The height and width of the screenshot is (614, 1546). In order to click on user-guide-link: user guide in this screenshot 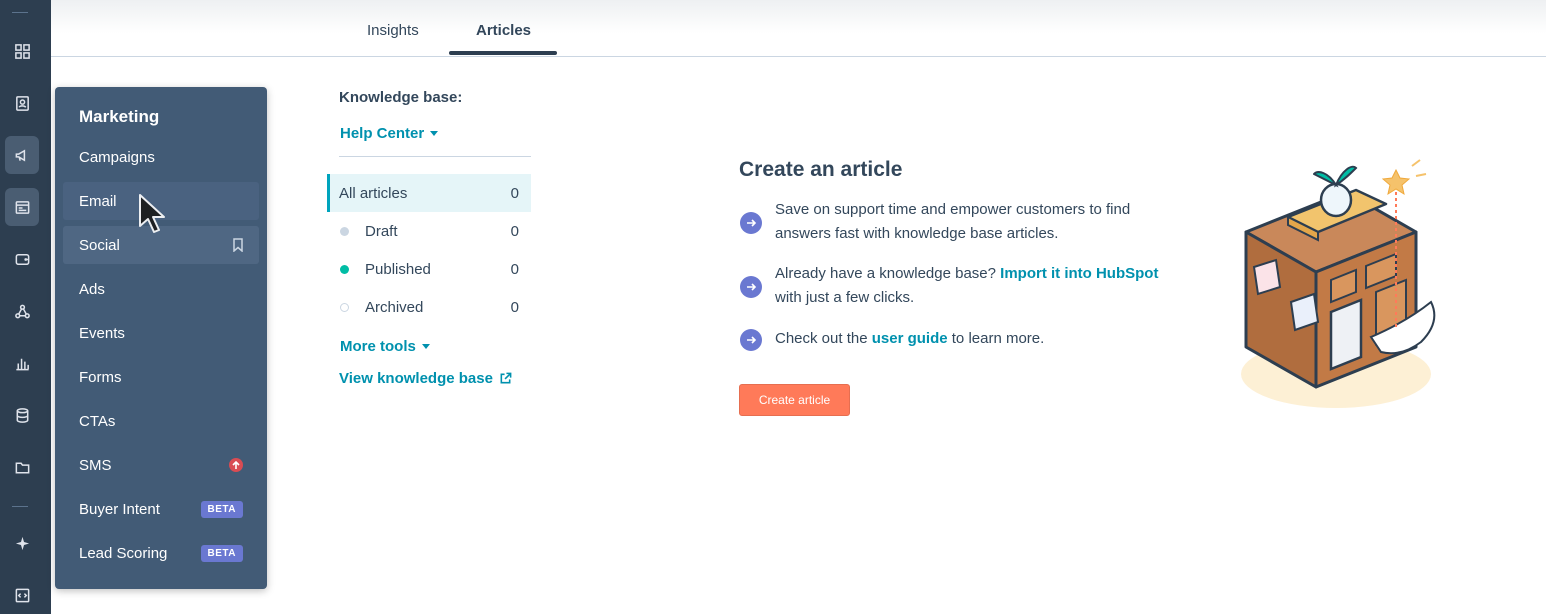, I will do `click(910, 338)`.